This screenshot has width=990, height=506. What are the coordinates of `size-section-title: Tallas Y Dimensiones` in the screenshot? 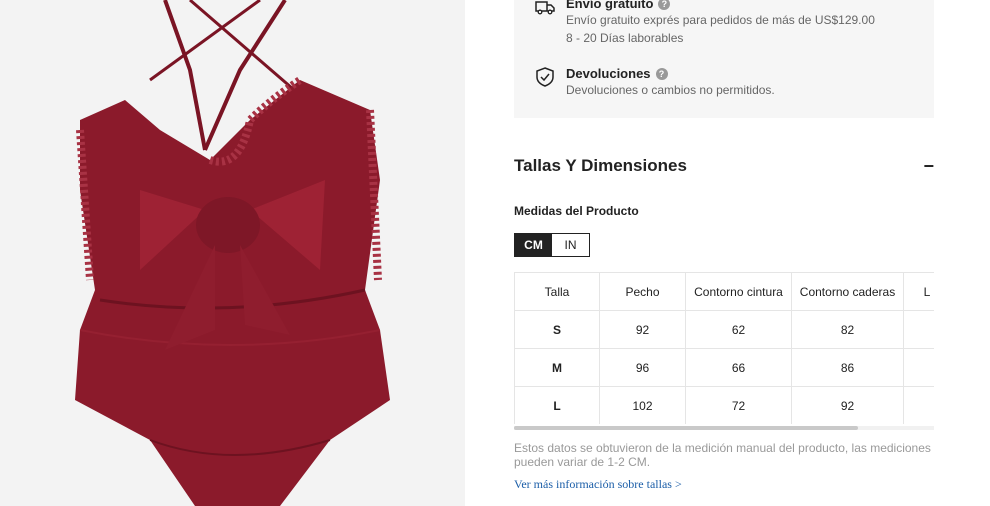 It's located at (600, 166).